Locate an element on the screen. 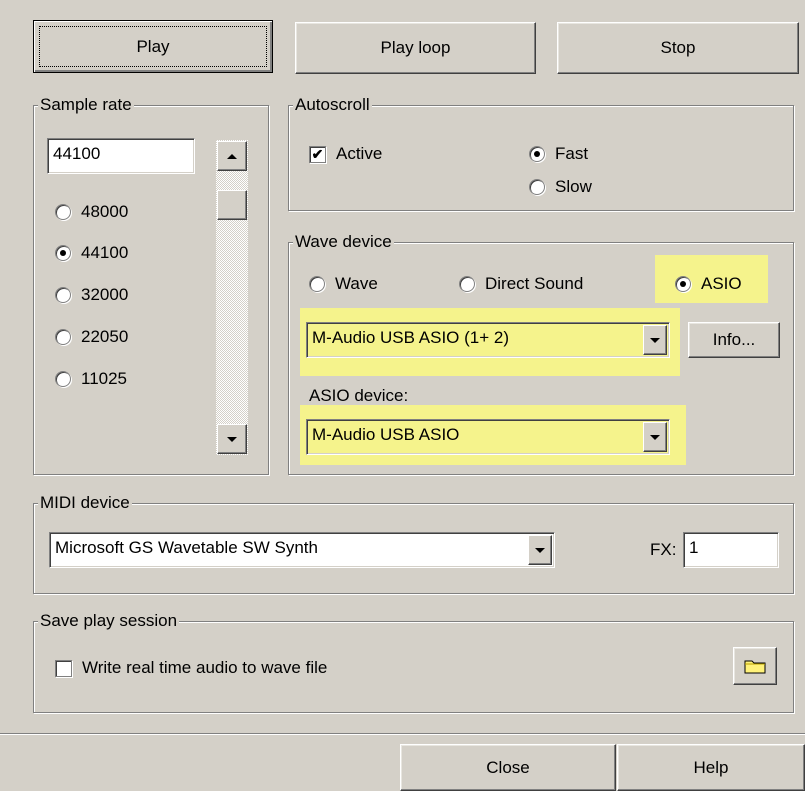 Image resolution: width=805 pixels, height=791 pixels. radio-label: Slow is located at coordinates (573, 186).